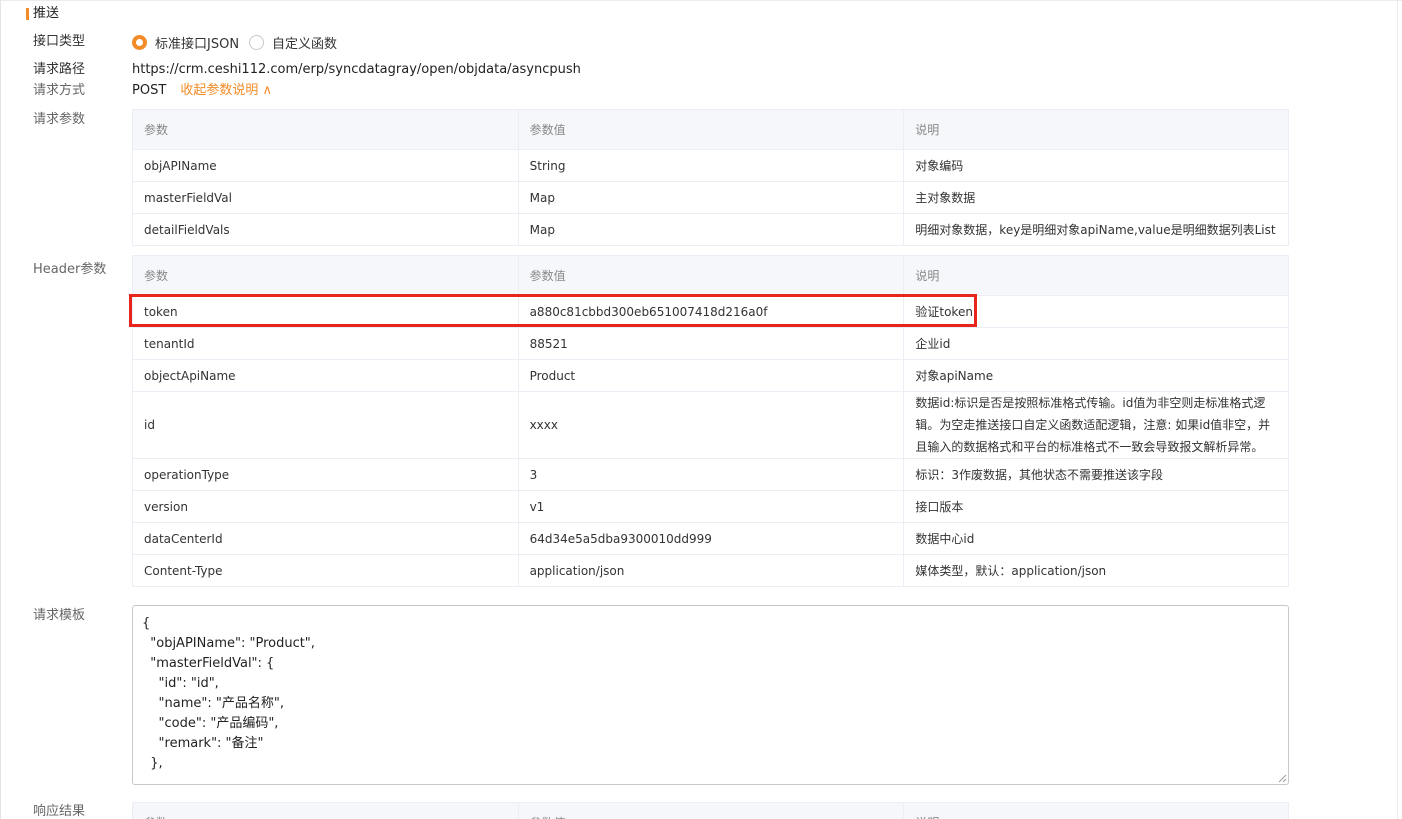 The width and height of the screenshot is (1402, 819). I want to click on param-name: detailFieldVals, so click(325, 229).